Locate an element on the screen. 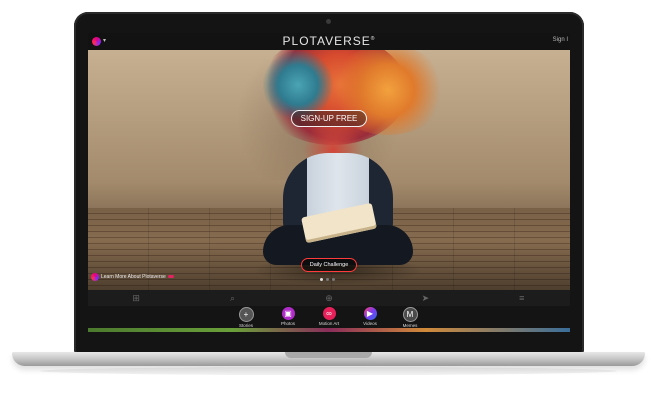  photos-icon: ▣ is located at coordinates (288, 313).